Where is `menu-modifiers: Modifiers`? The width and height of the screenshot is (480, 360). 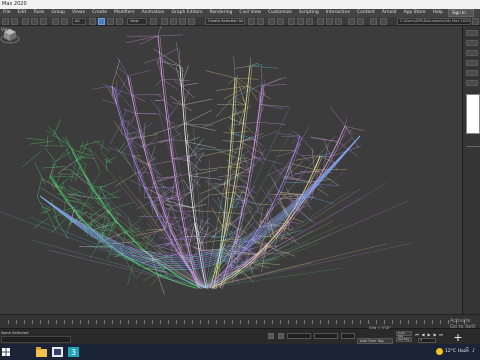
menu-modifiers: Modifiers is located at coordinates (124, 13).